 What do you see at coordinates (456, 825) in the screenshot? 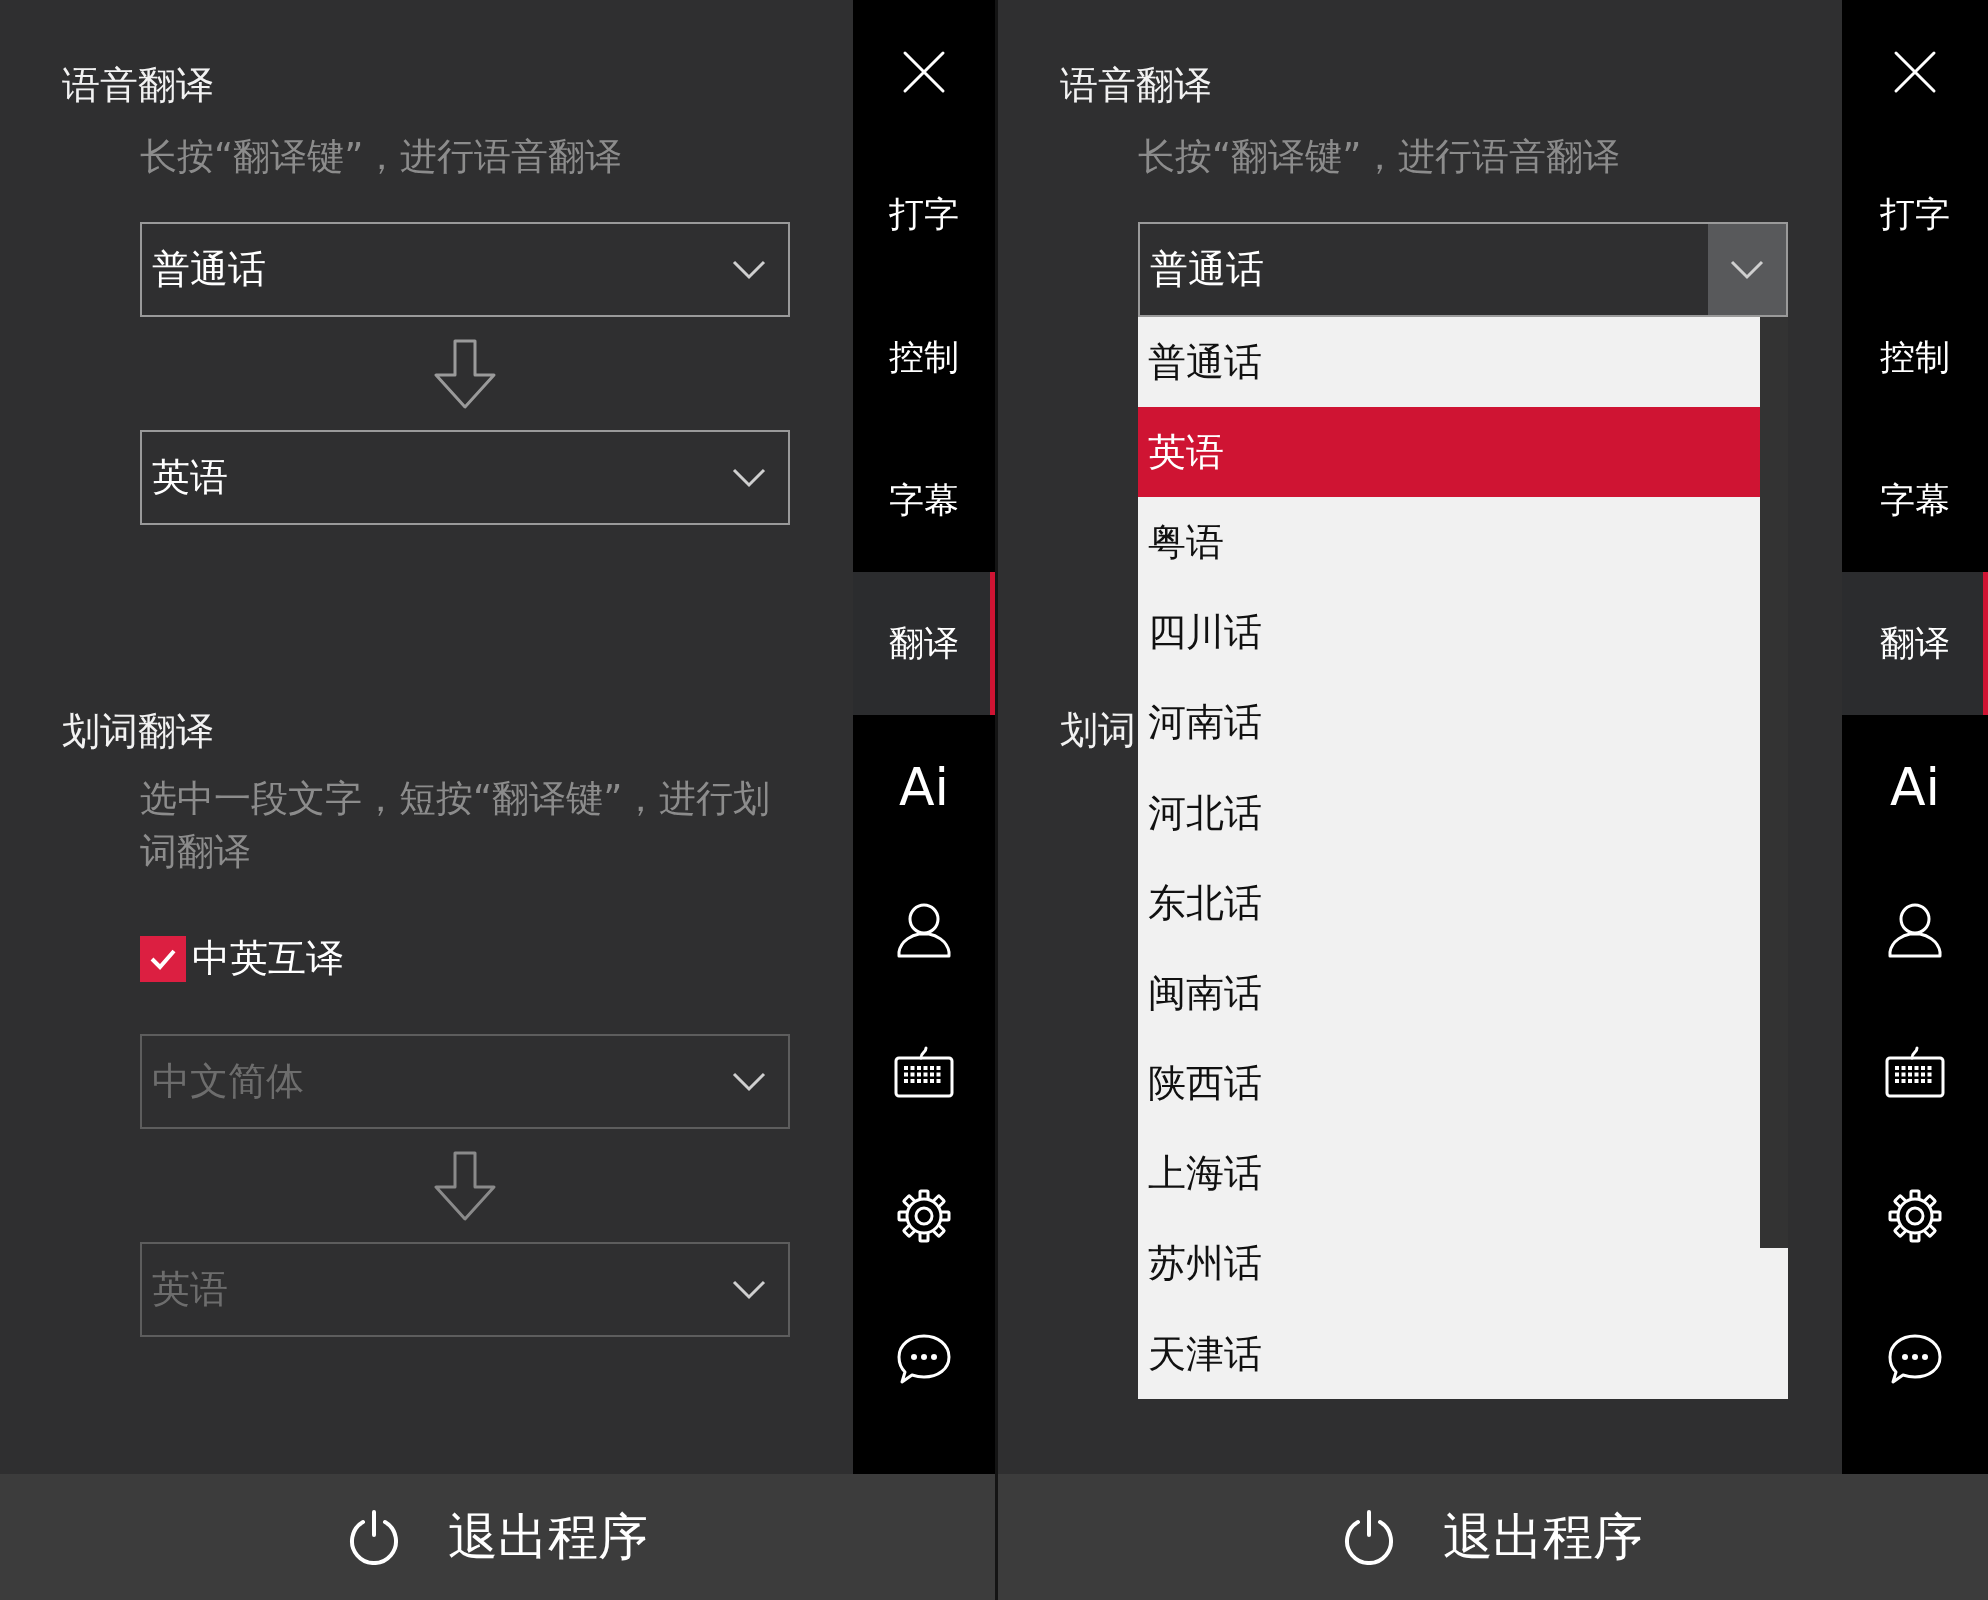
I see `hint-text: 选中一段文字，短按“翻译键”，进行划词翻译` at bounding box center [456, 825].